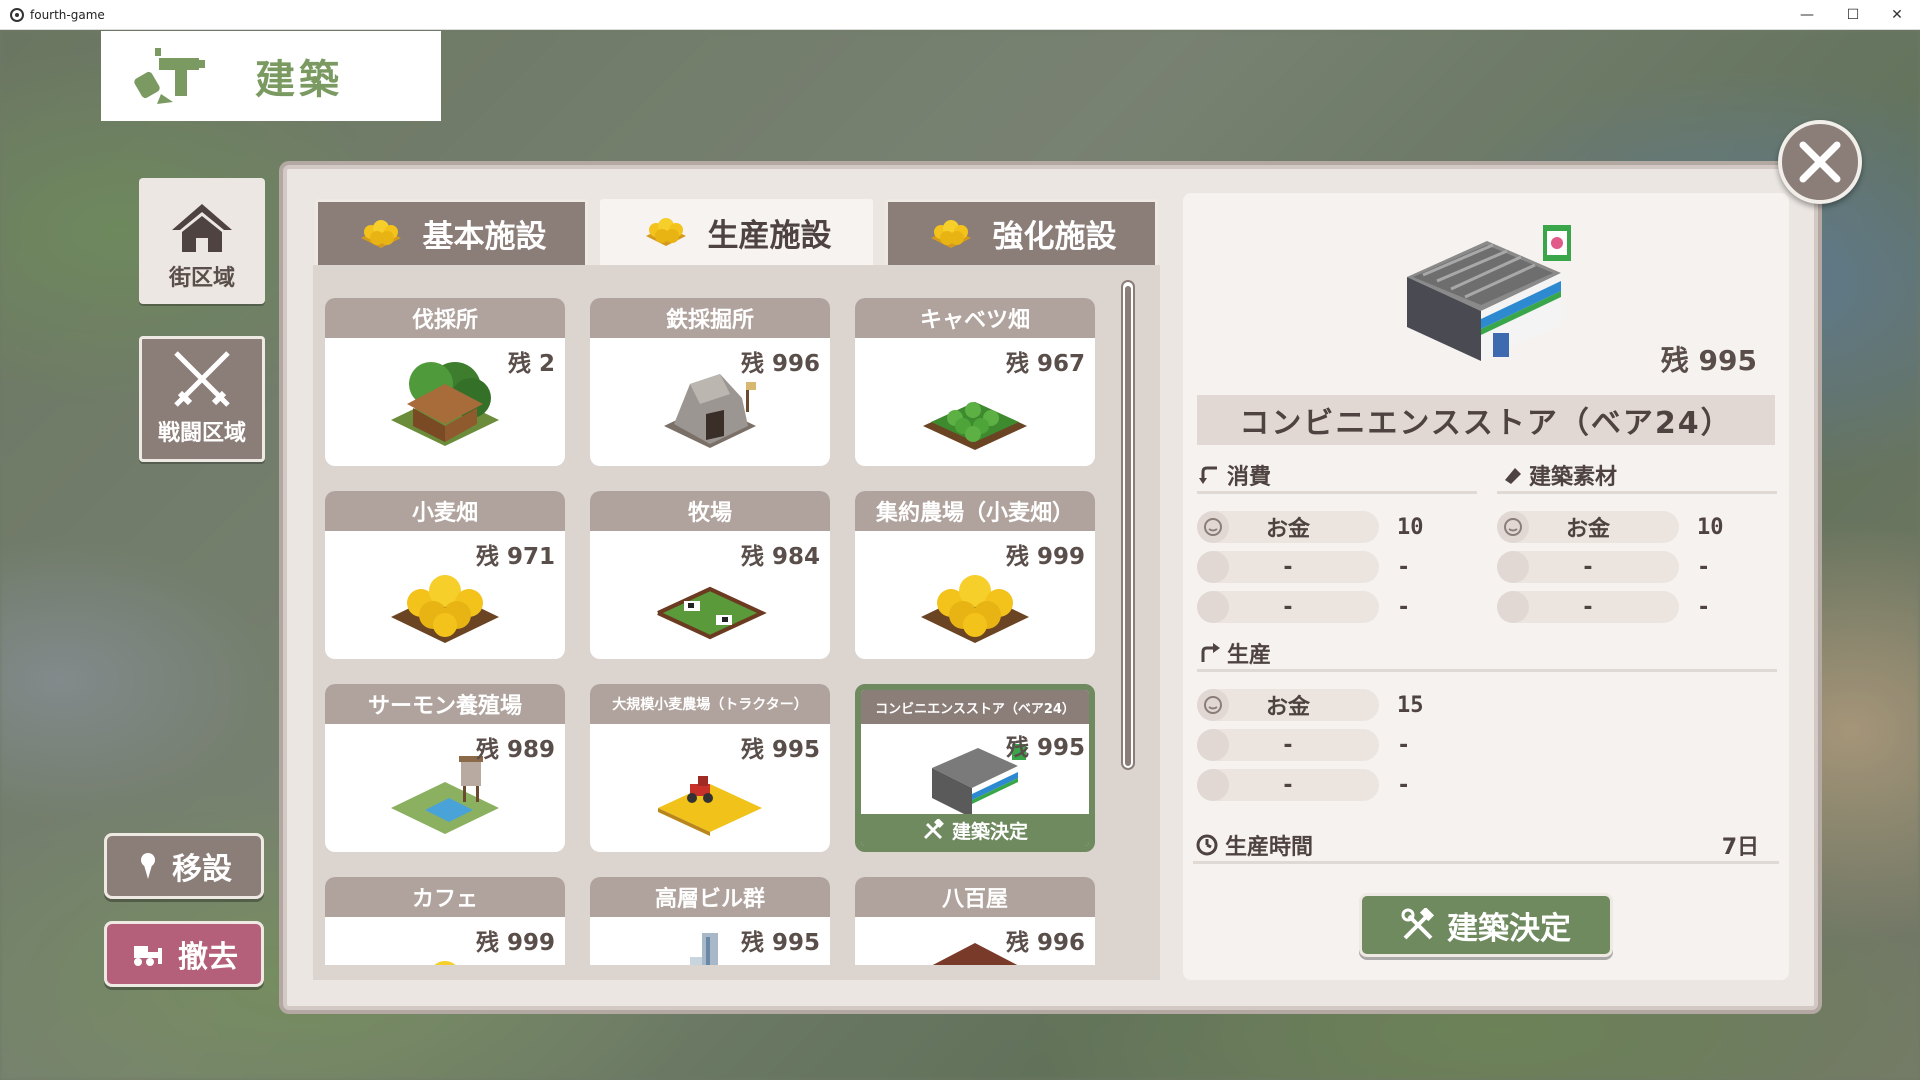  I want to click on card-build-decide: 建築決定, so click(975, 830).